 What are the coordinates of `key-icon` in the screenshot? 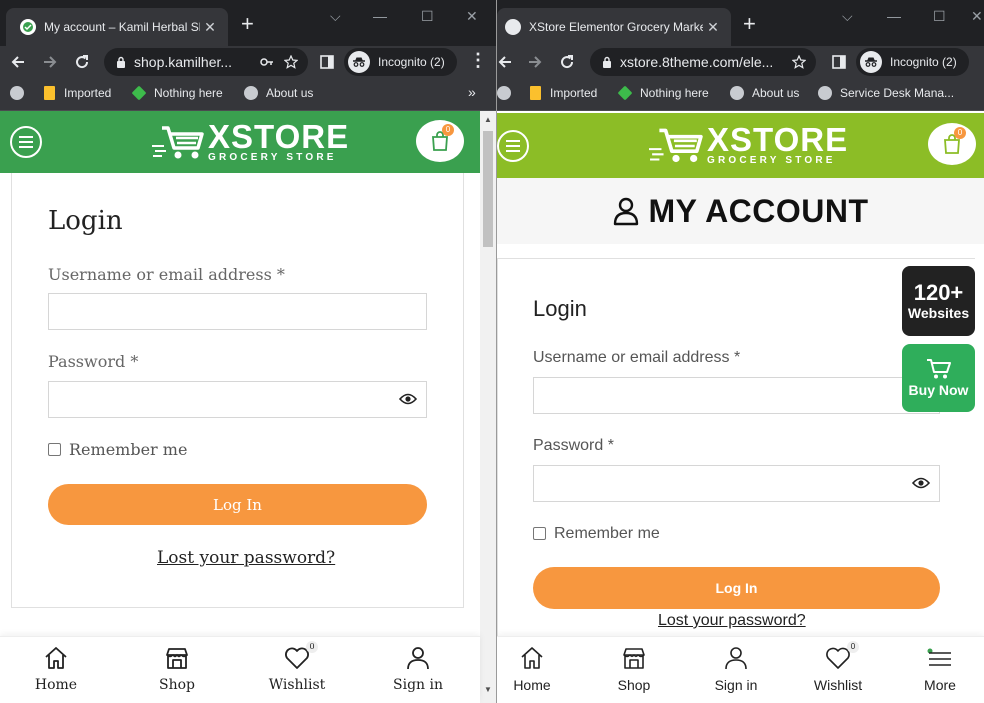 It's located at (267, 62).